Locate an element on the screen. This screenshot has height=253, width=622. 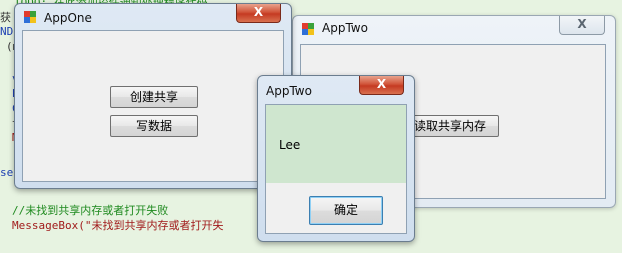
read-shared-memory-button: 读取共享内存 is located at coordinates (450, 126).